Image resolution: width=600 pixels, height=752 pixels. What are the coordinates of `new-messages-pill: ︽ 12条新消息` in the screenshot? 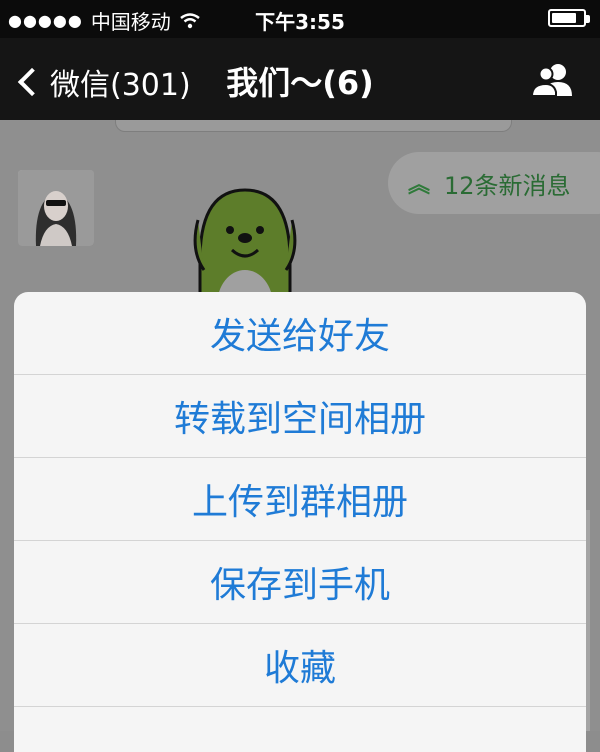 It's located at (494, 183).